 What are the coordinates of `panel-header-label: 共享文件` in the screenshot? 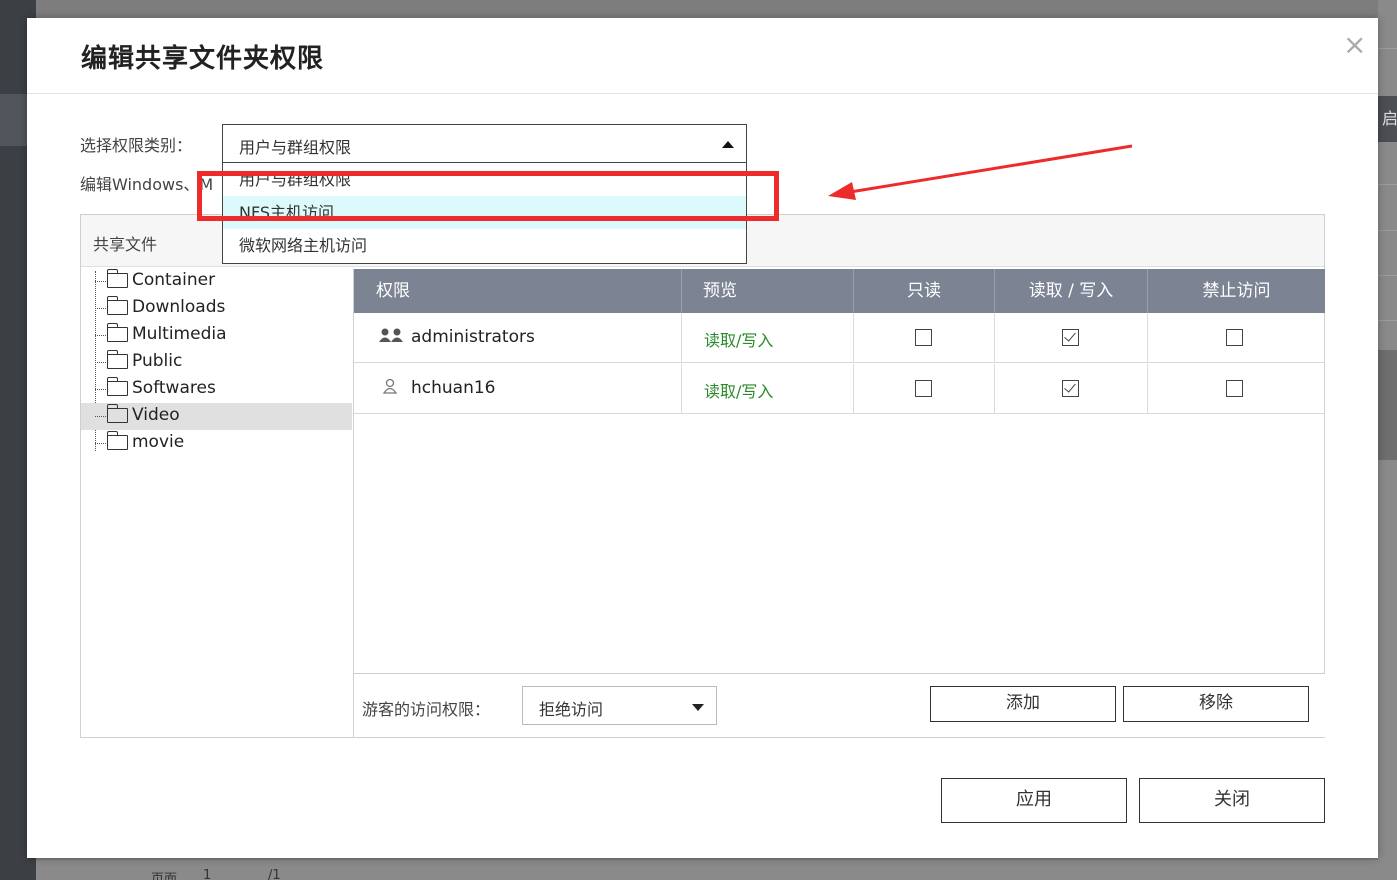 It's located at (125, 244).